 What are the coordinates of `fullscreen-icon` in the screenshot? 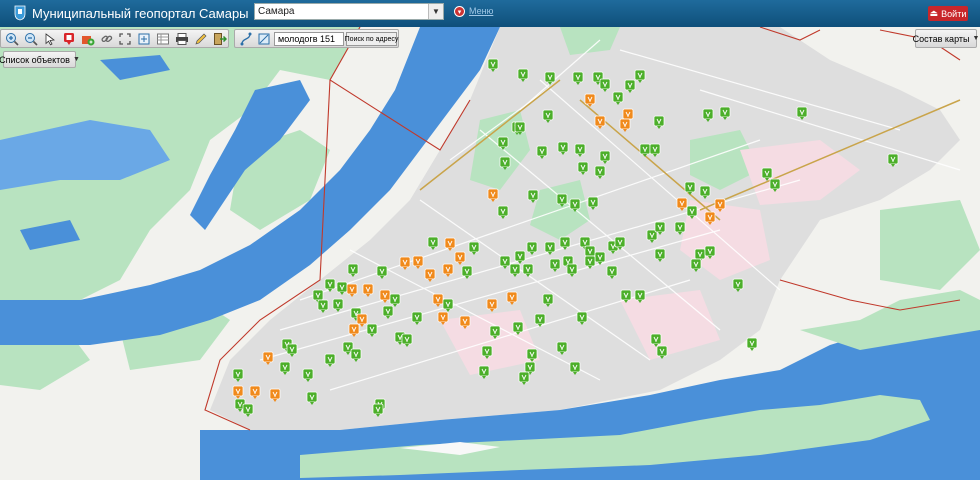 It's located at (125, 38).